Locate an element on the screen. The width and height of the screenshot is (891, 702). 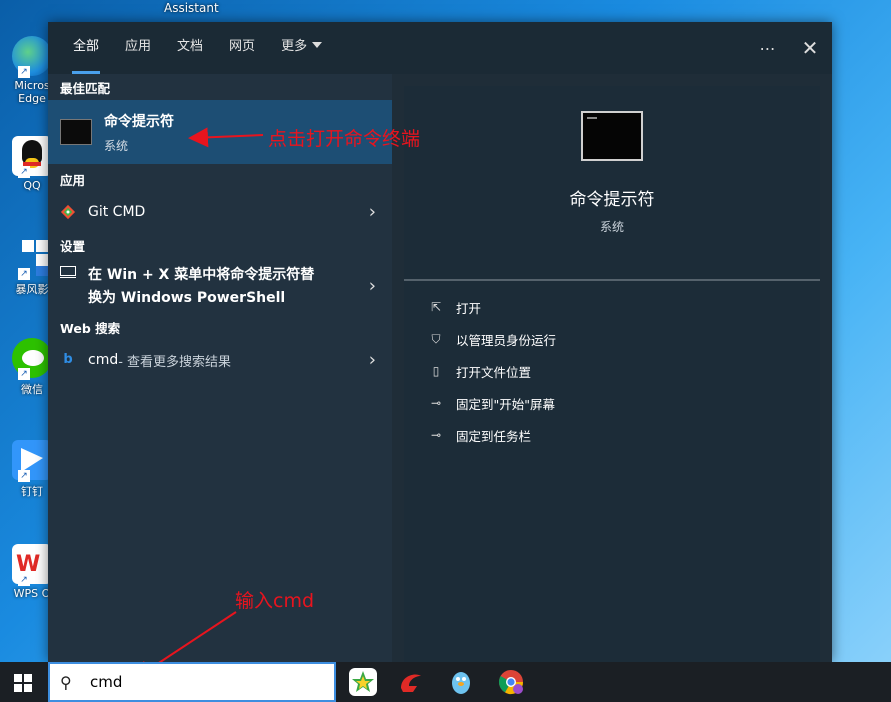
taskbar-app-star-icon is located at coordinates (363, 682).